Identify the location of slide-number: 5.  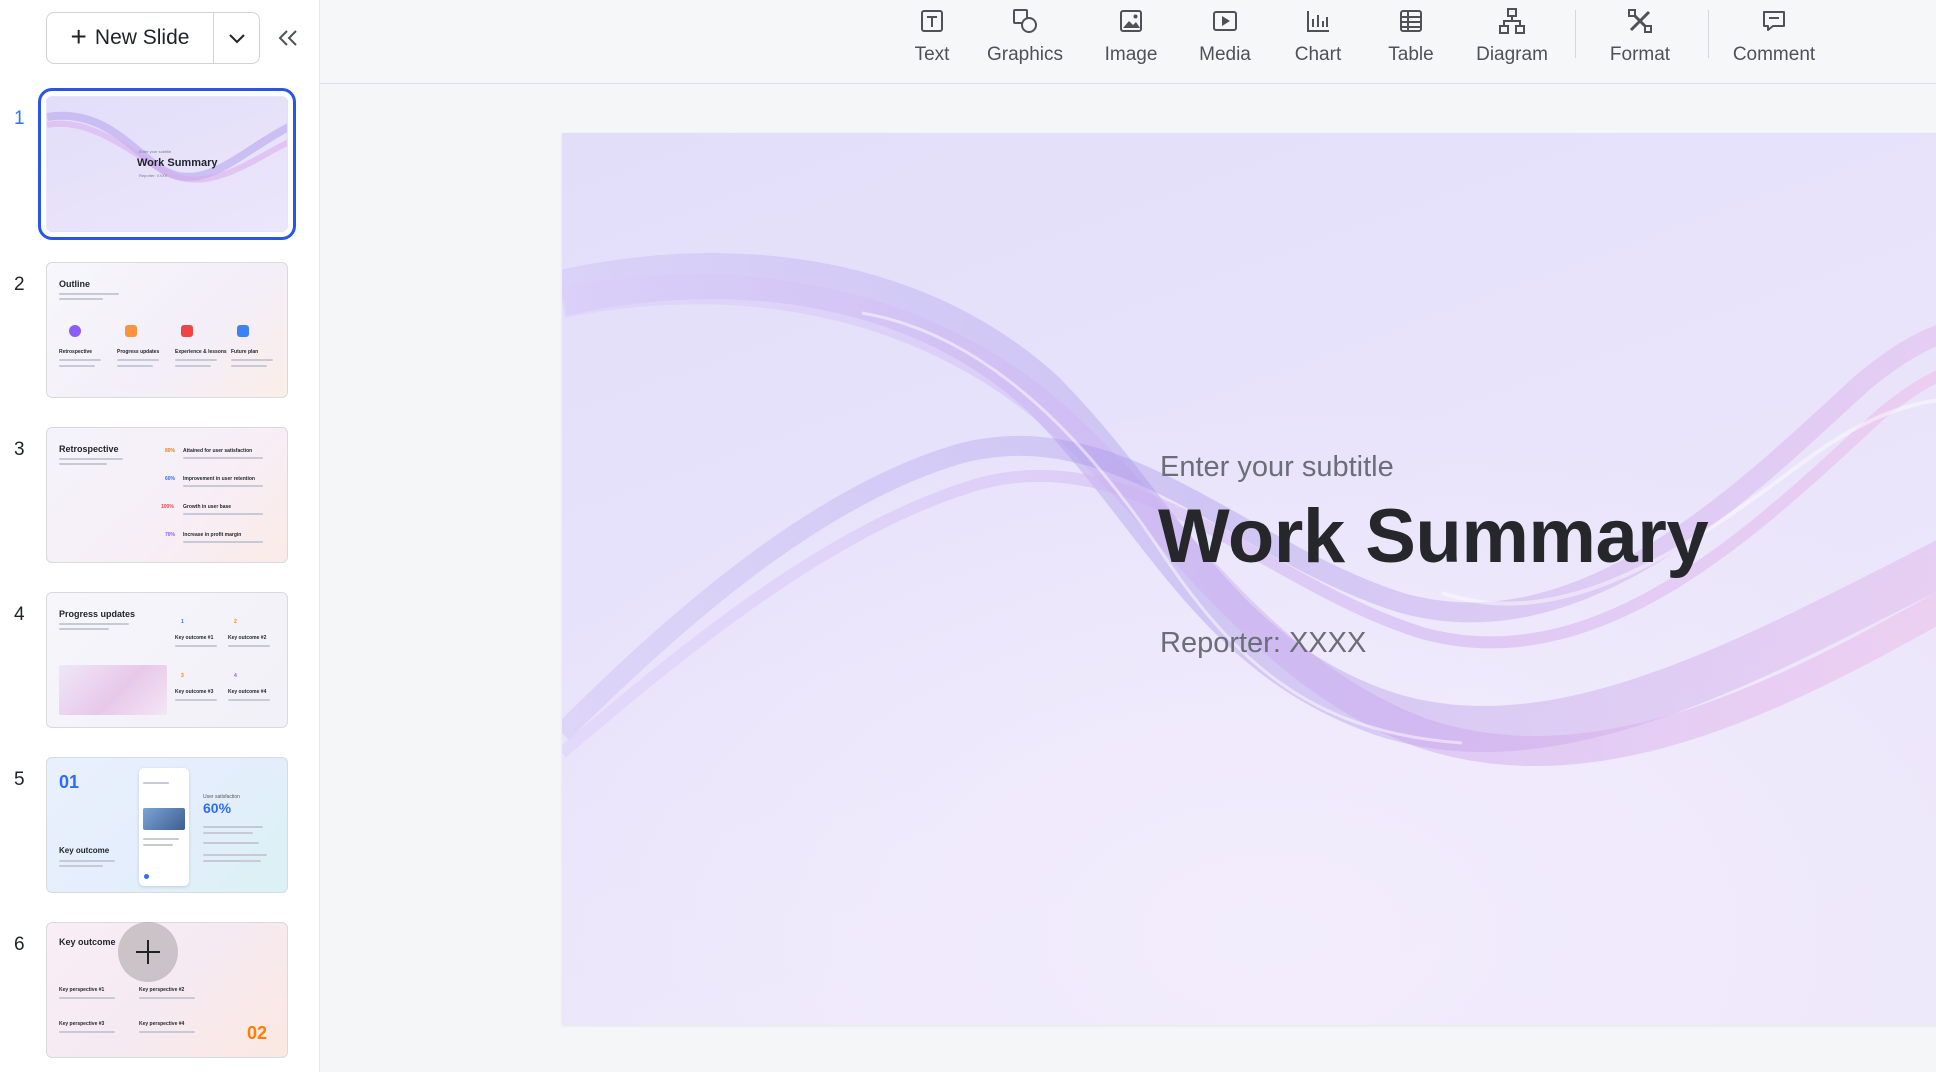
(19, 779).